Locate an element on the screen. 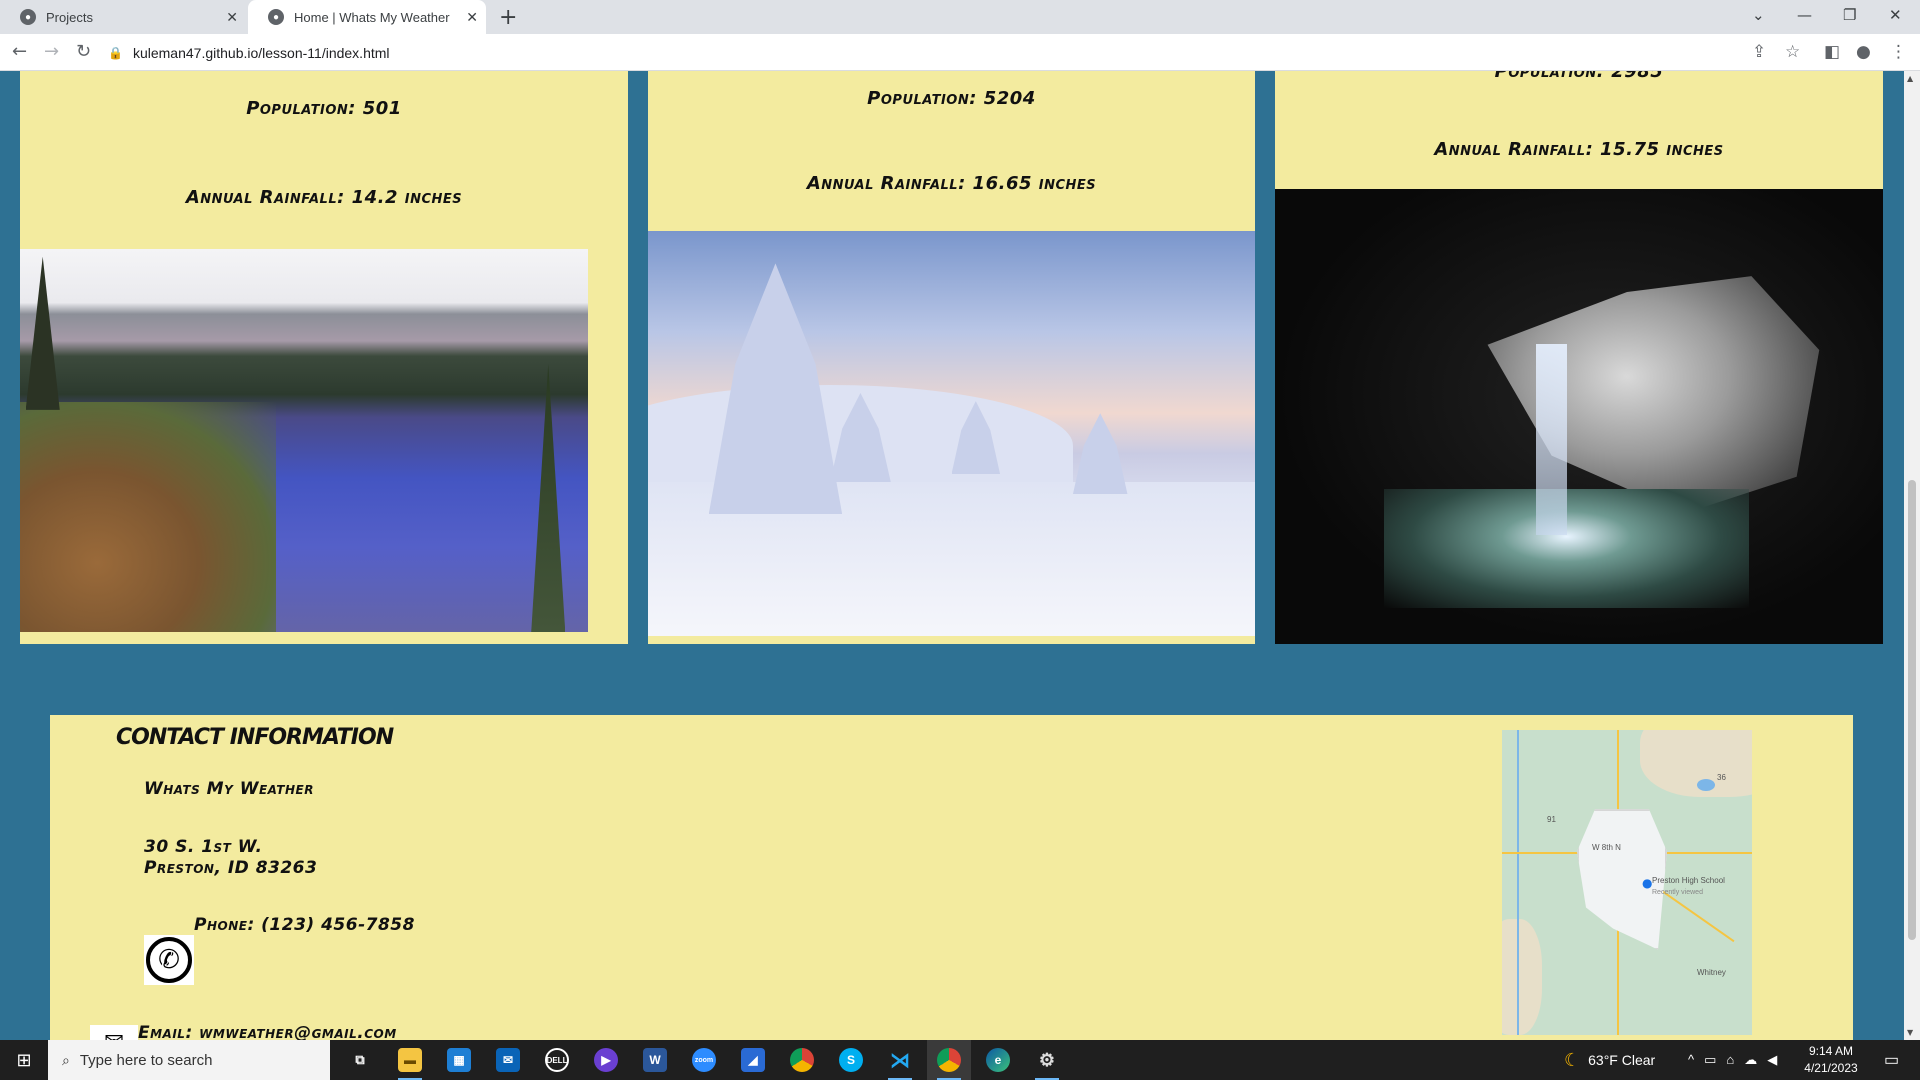 This screenshot has height=1080, width=1920. app-icon: ⚙ is located at coordinates (1047, 1060).